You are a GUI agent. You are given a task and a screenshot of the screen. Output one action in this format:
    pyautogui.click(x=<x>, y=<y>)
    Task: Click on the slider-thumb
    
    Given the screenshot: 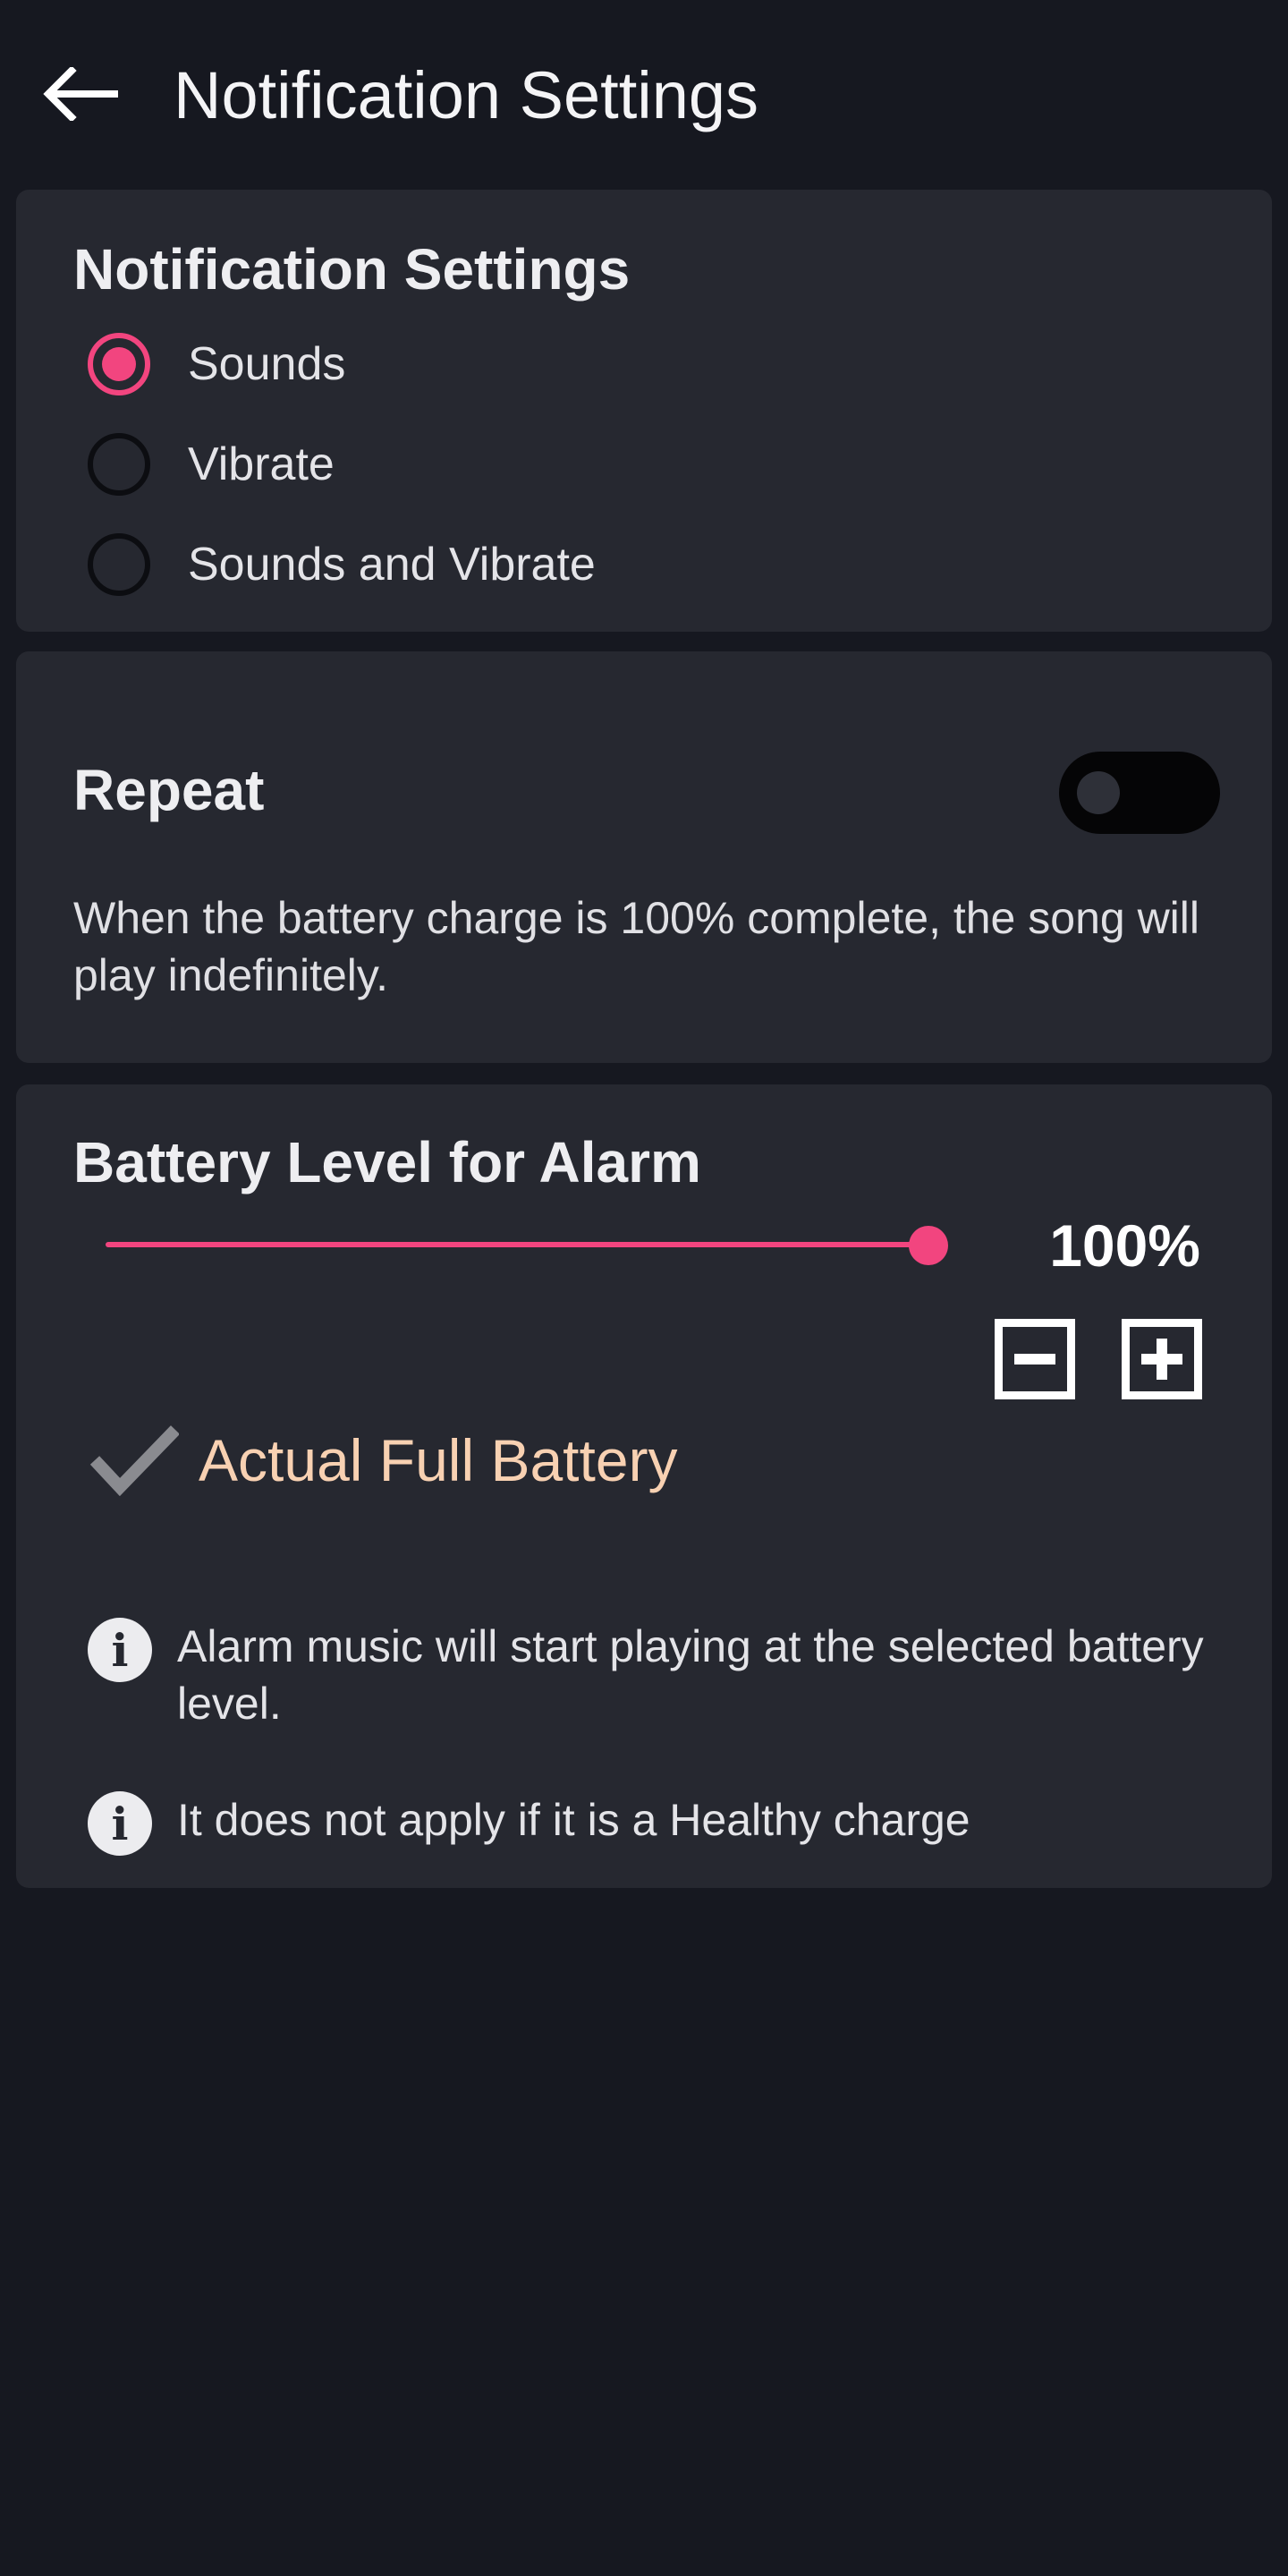 What is the action you would take?
    pyautogui.click(x=928, y=1245)
    